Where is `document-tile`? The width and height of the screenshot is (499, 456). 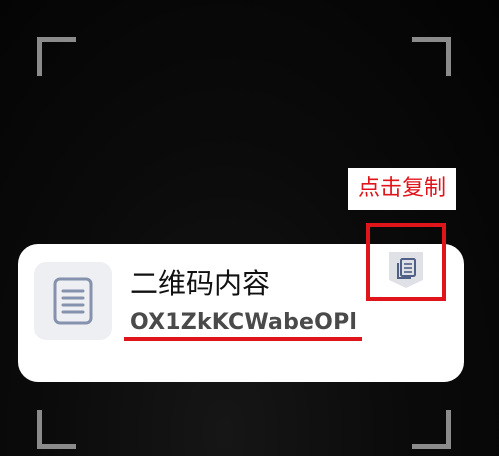 document-tile is located at coordinates (73, 301).